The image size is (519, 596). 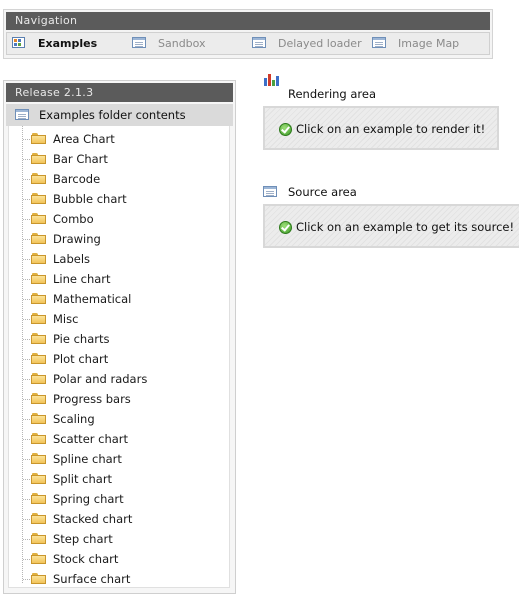 I want to click on folder-label: Line chart, so click(x=82, y=279).